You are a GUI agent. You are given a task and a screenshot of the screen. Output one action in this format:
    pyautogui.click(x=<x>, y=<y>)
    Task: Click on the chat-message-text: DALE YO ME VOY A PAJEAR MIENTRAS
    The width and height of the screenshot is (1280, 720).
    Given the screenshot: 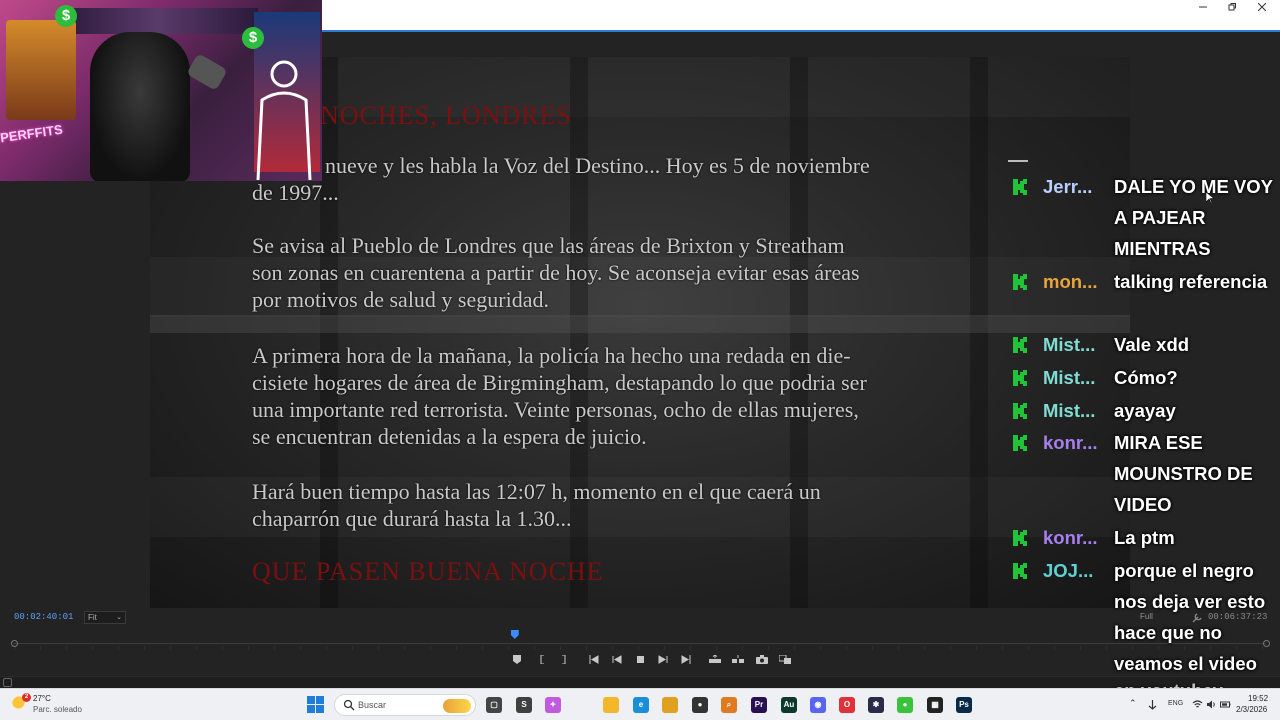 What is the action you would take?
    pyautogui.click(x=1193, y=217)
    